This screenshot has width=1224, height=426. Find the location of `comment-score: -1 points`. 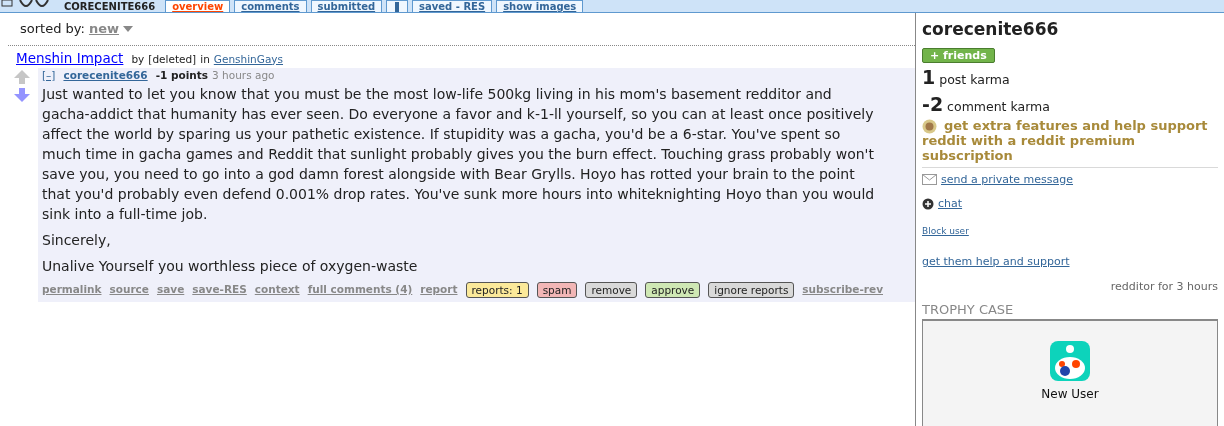

comment-score: -1 points is located at coordinates (182, 75).